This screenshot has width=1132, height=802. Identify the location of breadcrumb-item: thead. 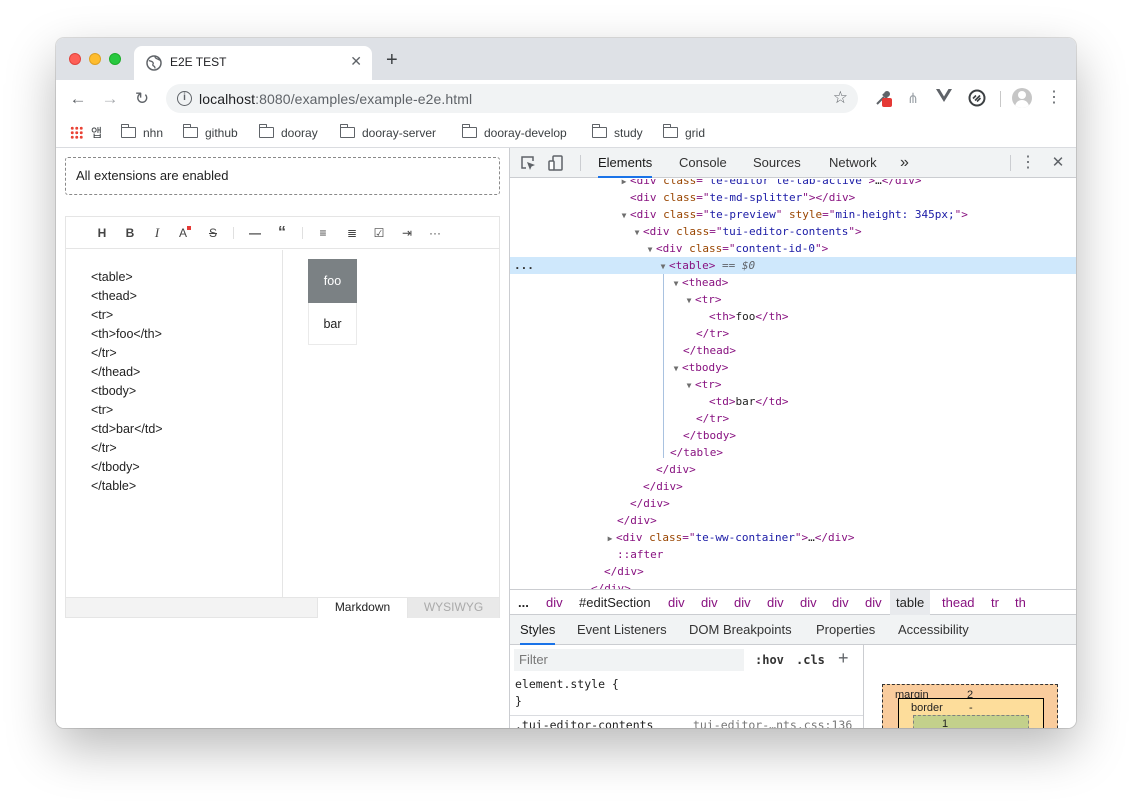
(958, 602).